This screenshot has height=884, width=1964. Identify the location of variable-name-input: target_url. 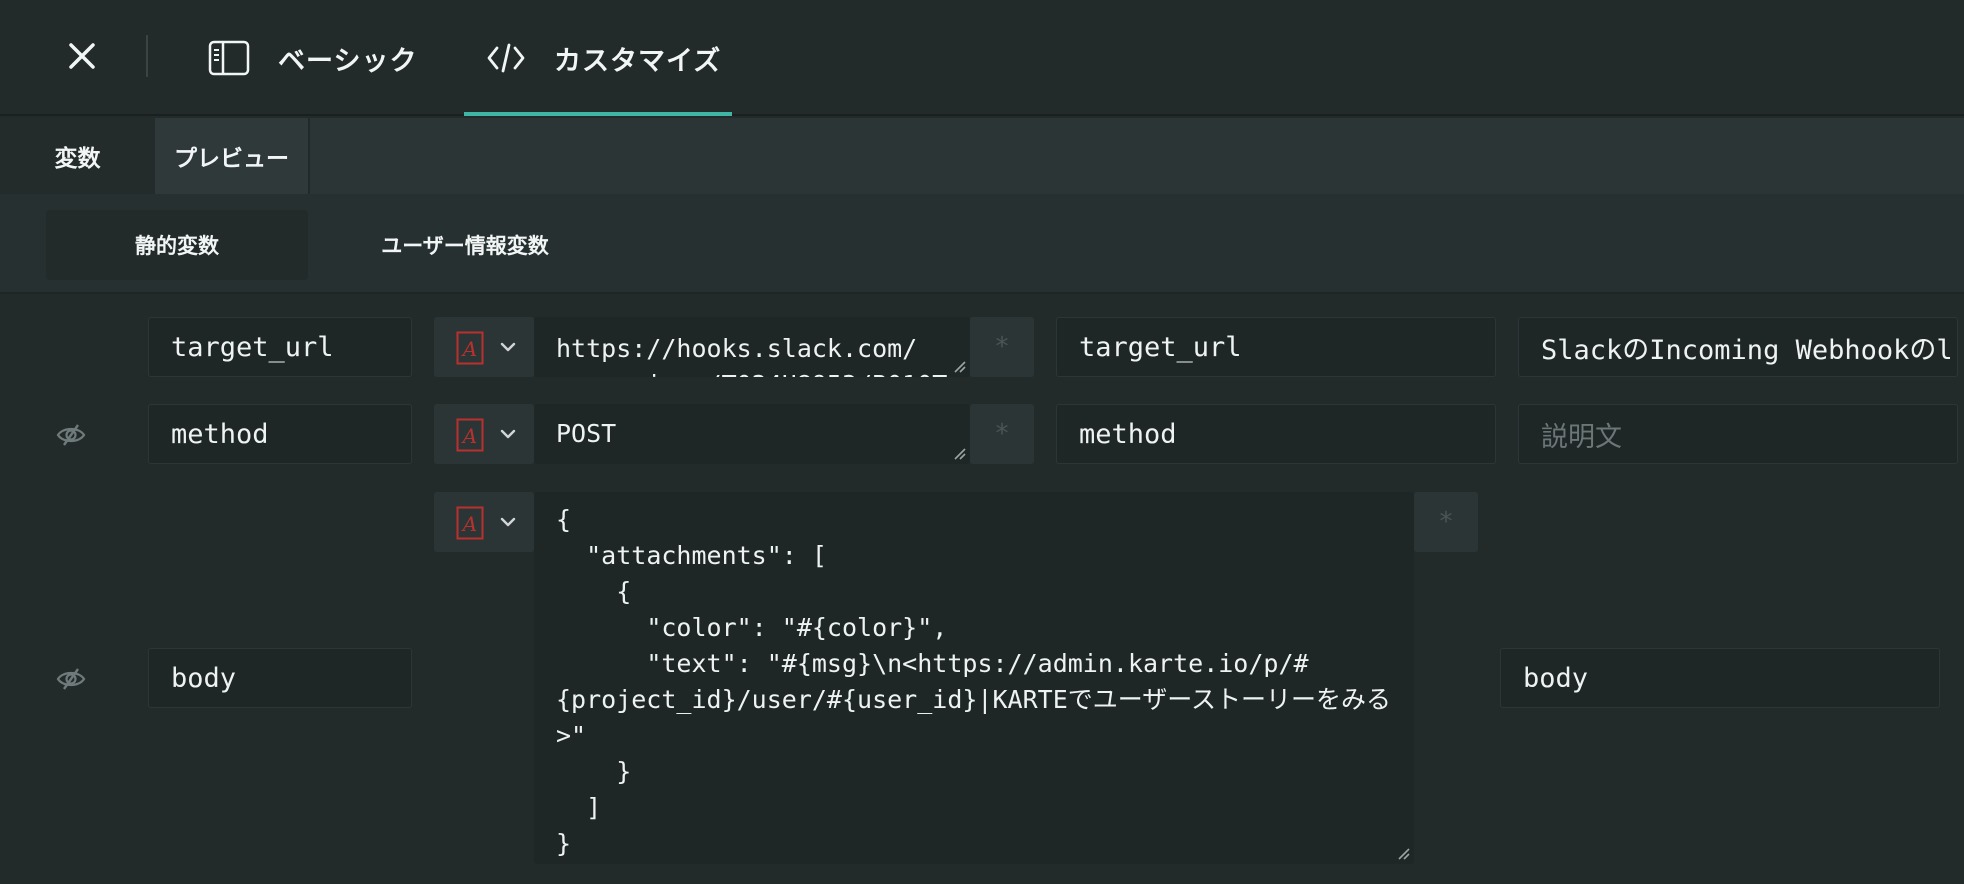
(280, 347).